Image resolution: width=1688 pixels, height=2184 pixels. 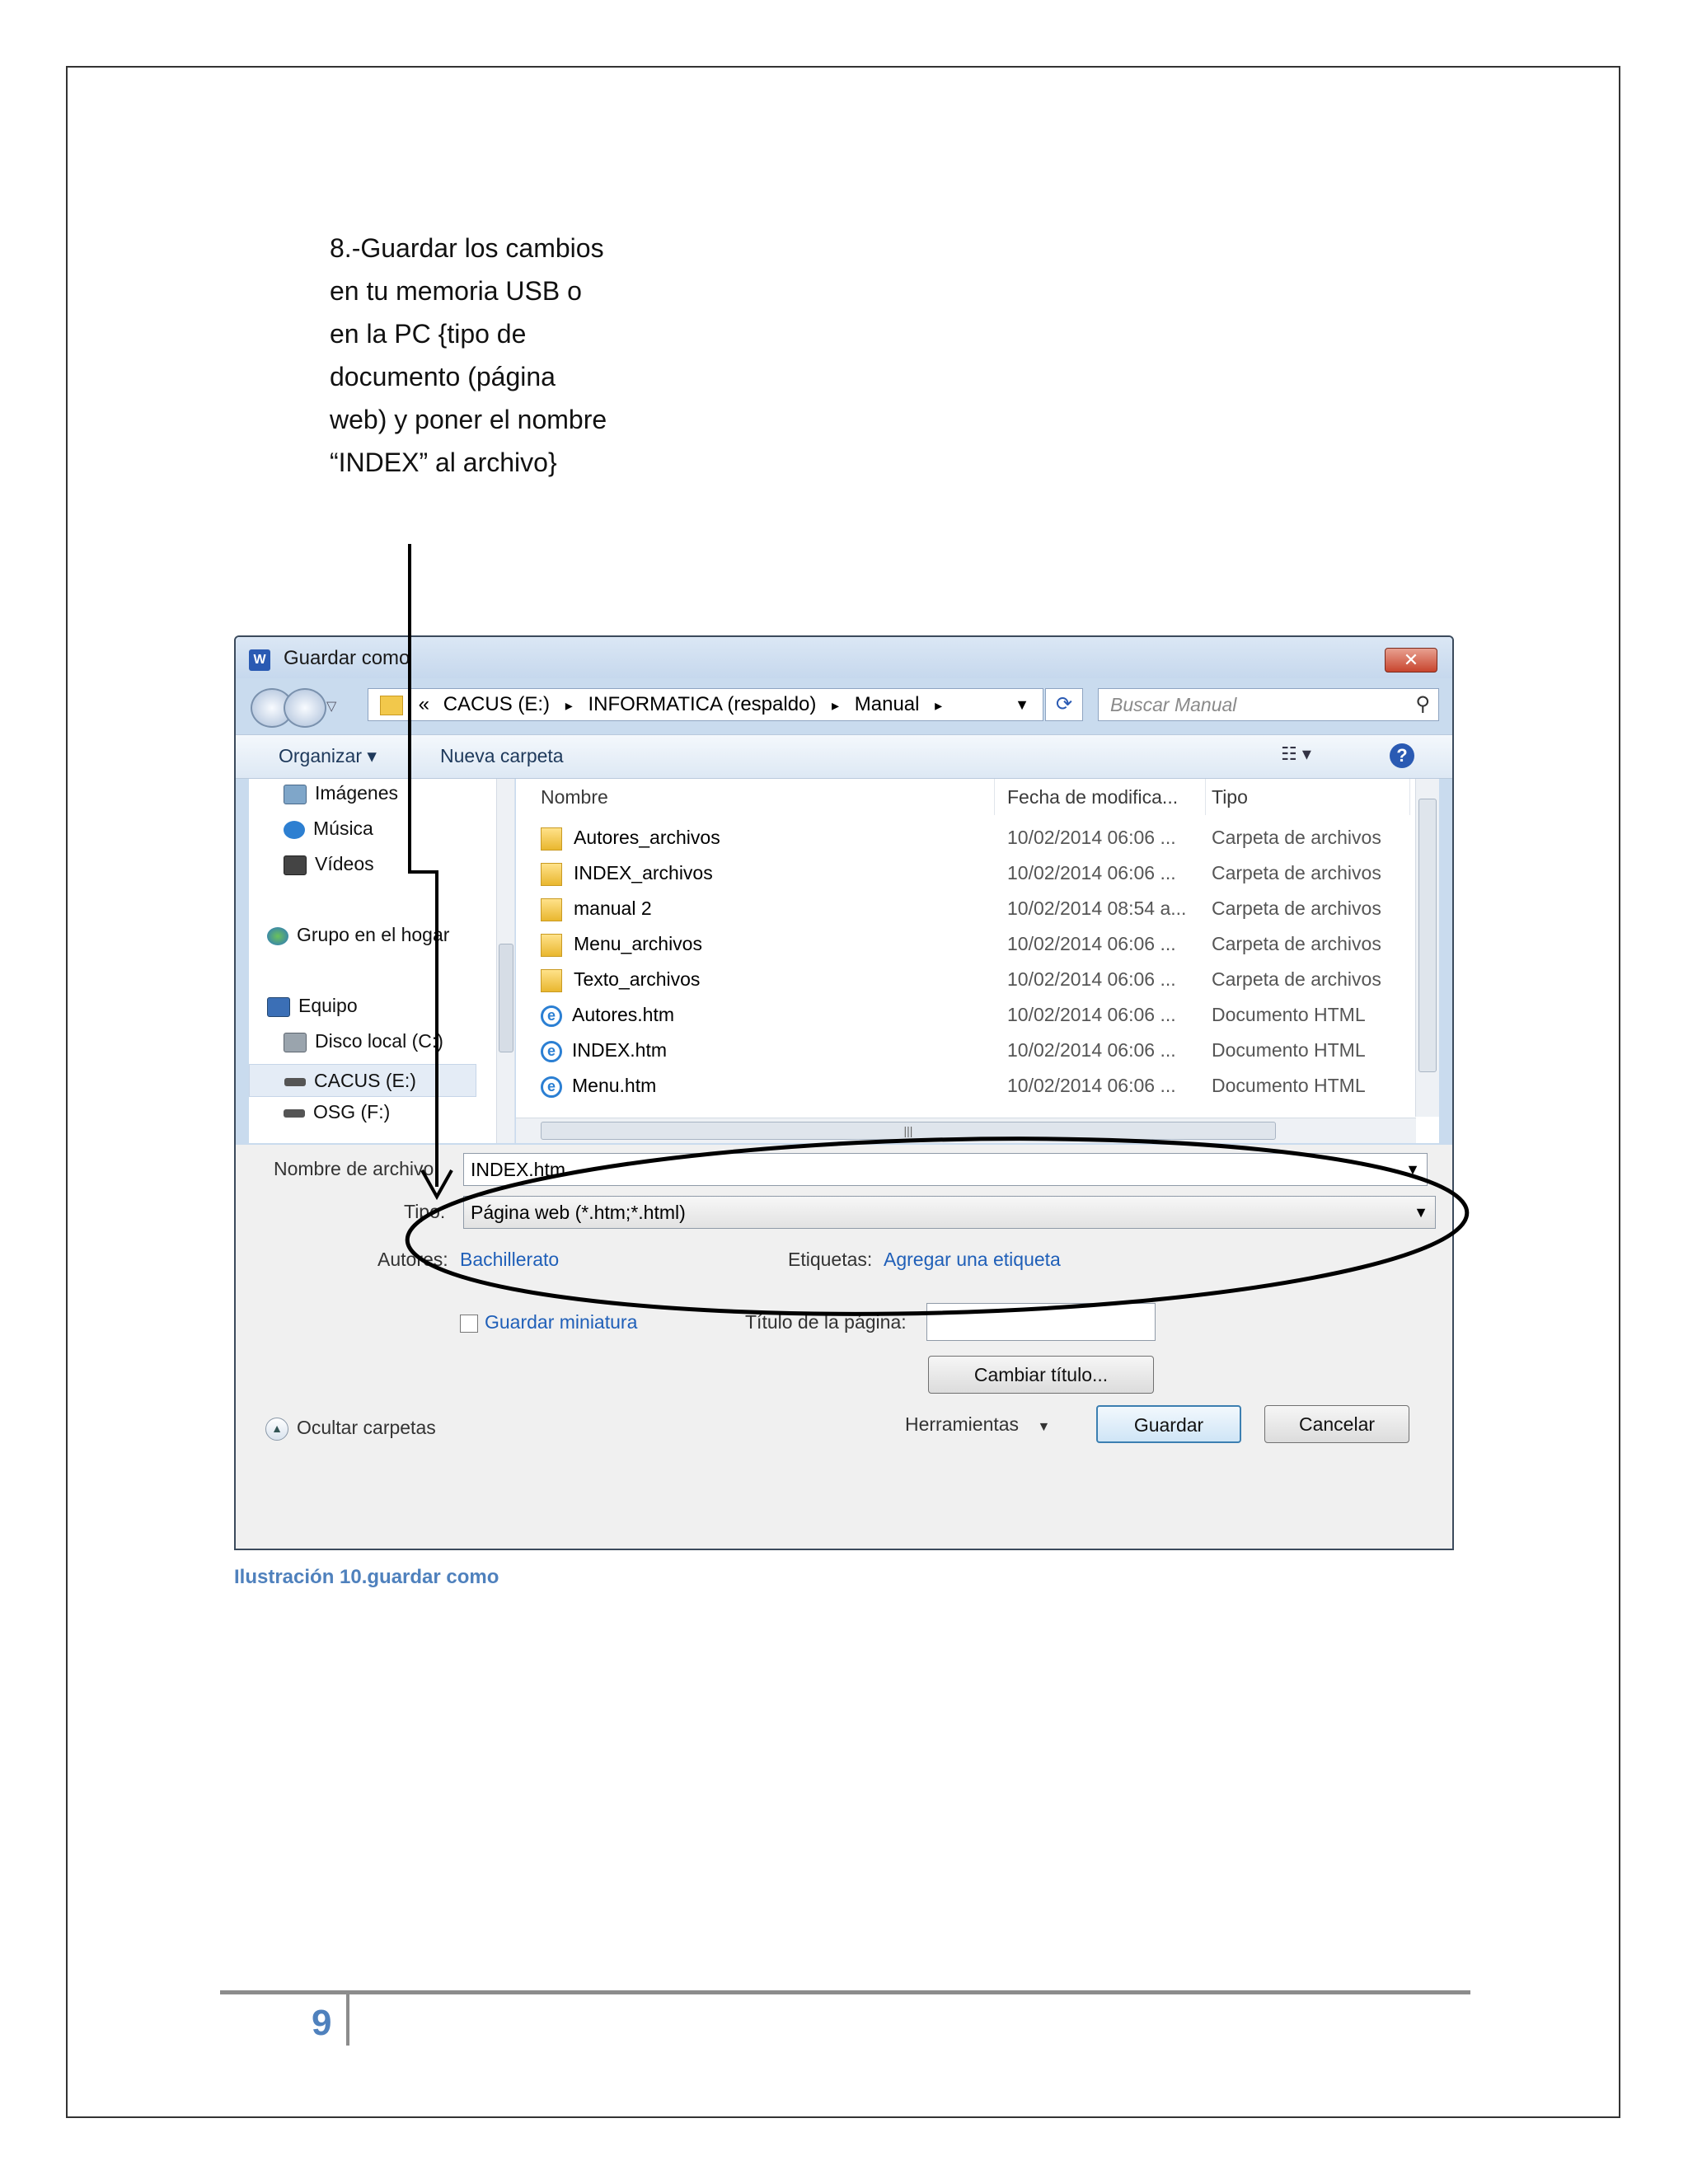 I want to click on annotation-arrow-line, so click(x=423, y=865).